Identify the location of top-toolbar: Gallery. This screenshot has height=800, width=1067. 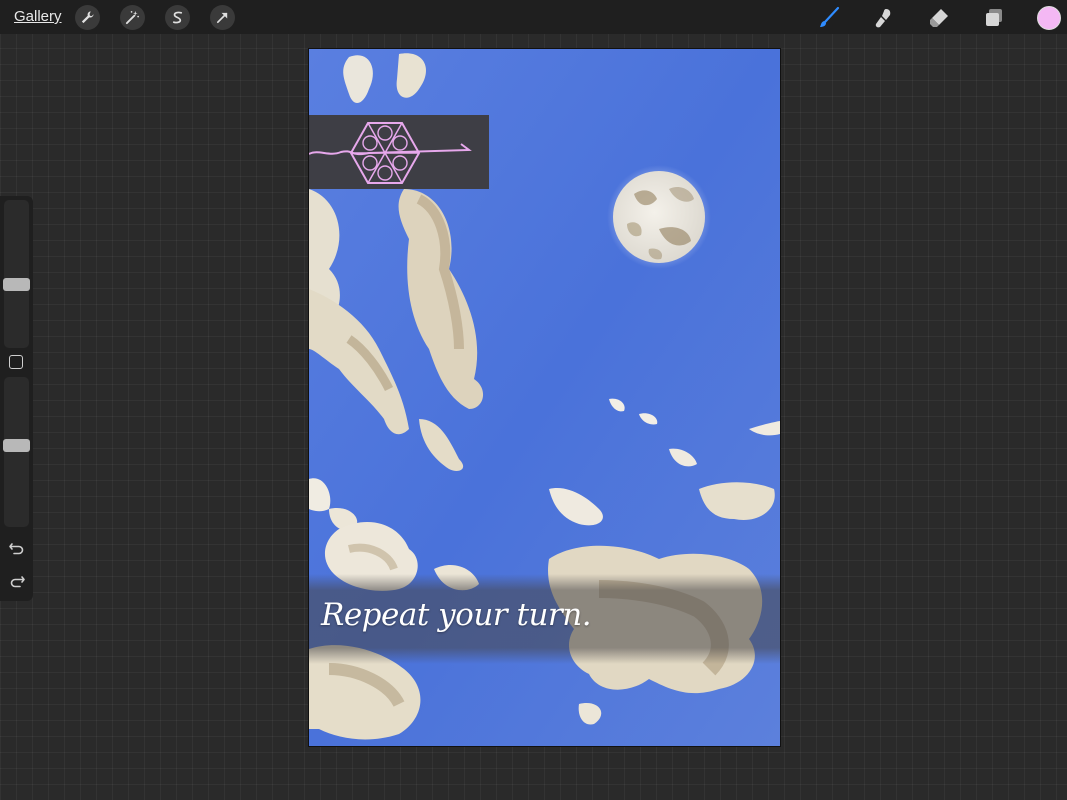
(533, 17).